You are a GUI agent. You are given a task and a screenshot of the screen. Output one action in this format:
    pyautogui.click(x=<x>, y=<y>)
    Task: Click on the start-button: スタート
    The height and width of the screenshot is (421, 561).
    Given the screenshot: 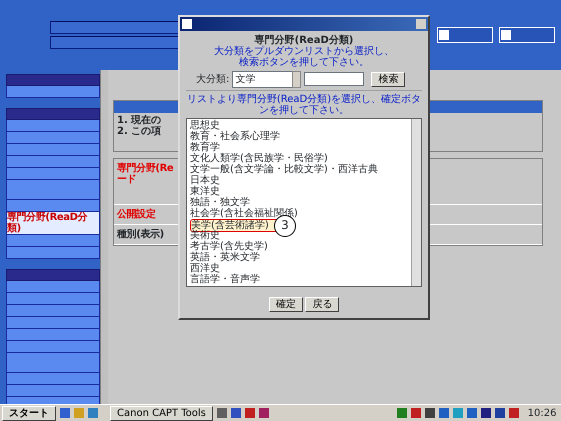 What is the action you would take?
    pyautogui.click(x=29, y=413)
    